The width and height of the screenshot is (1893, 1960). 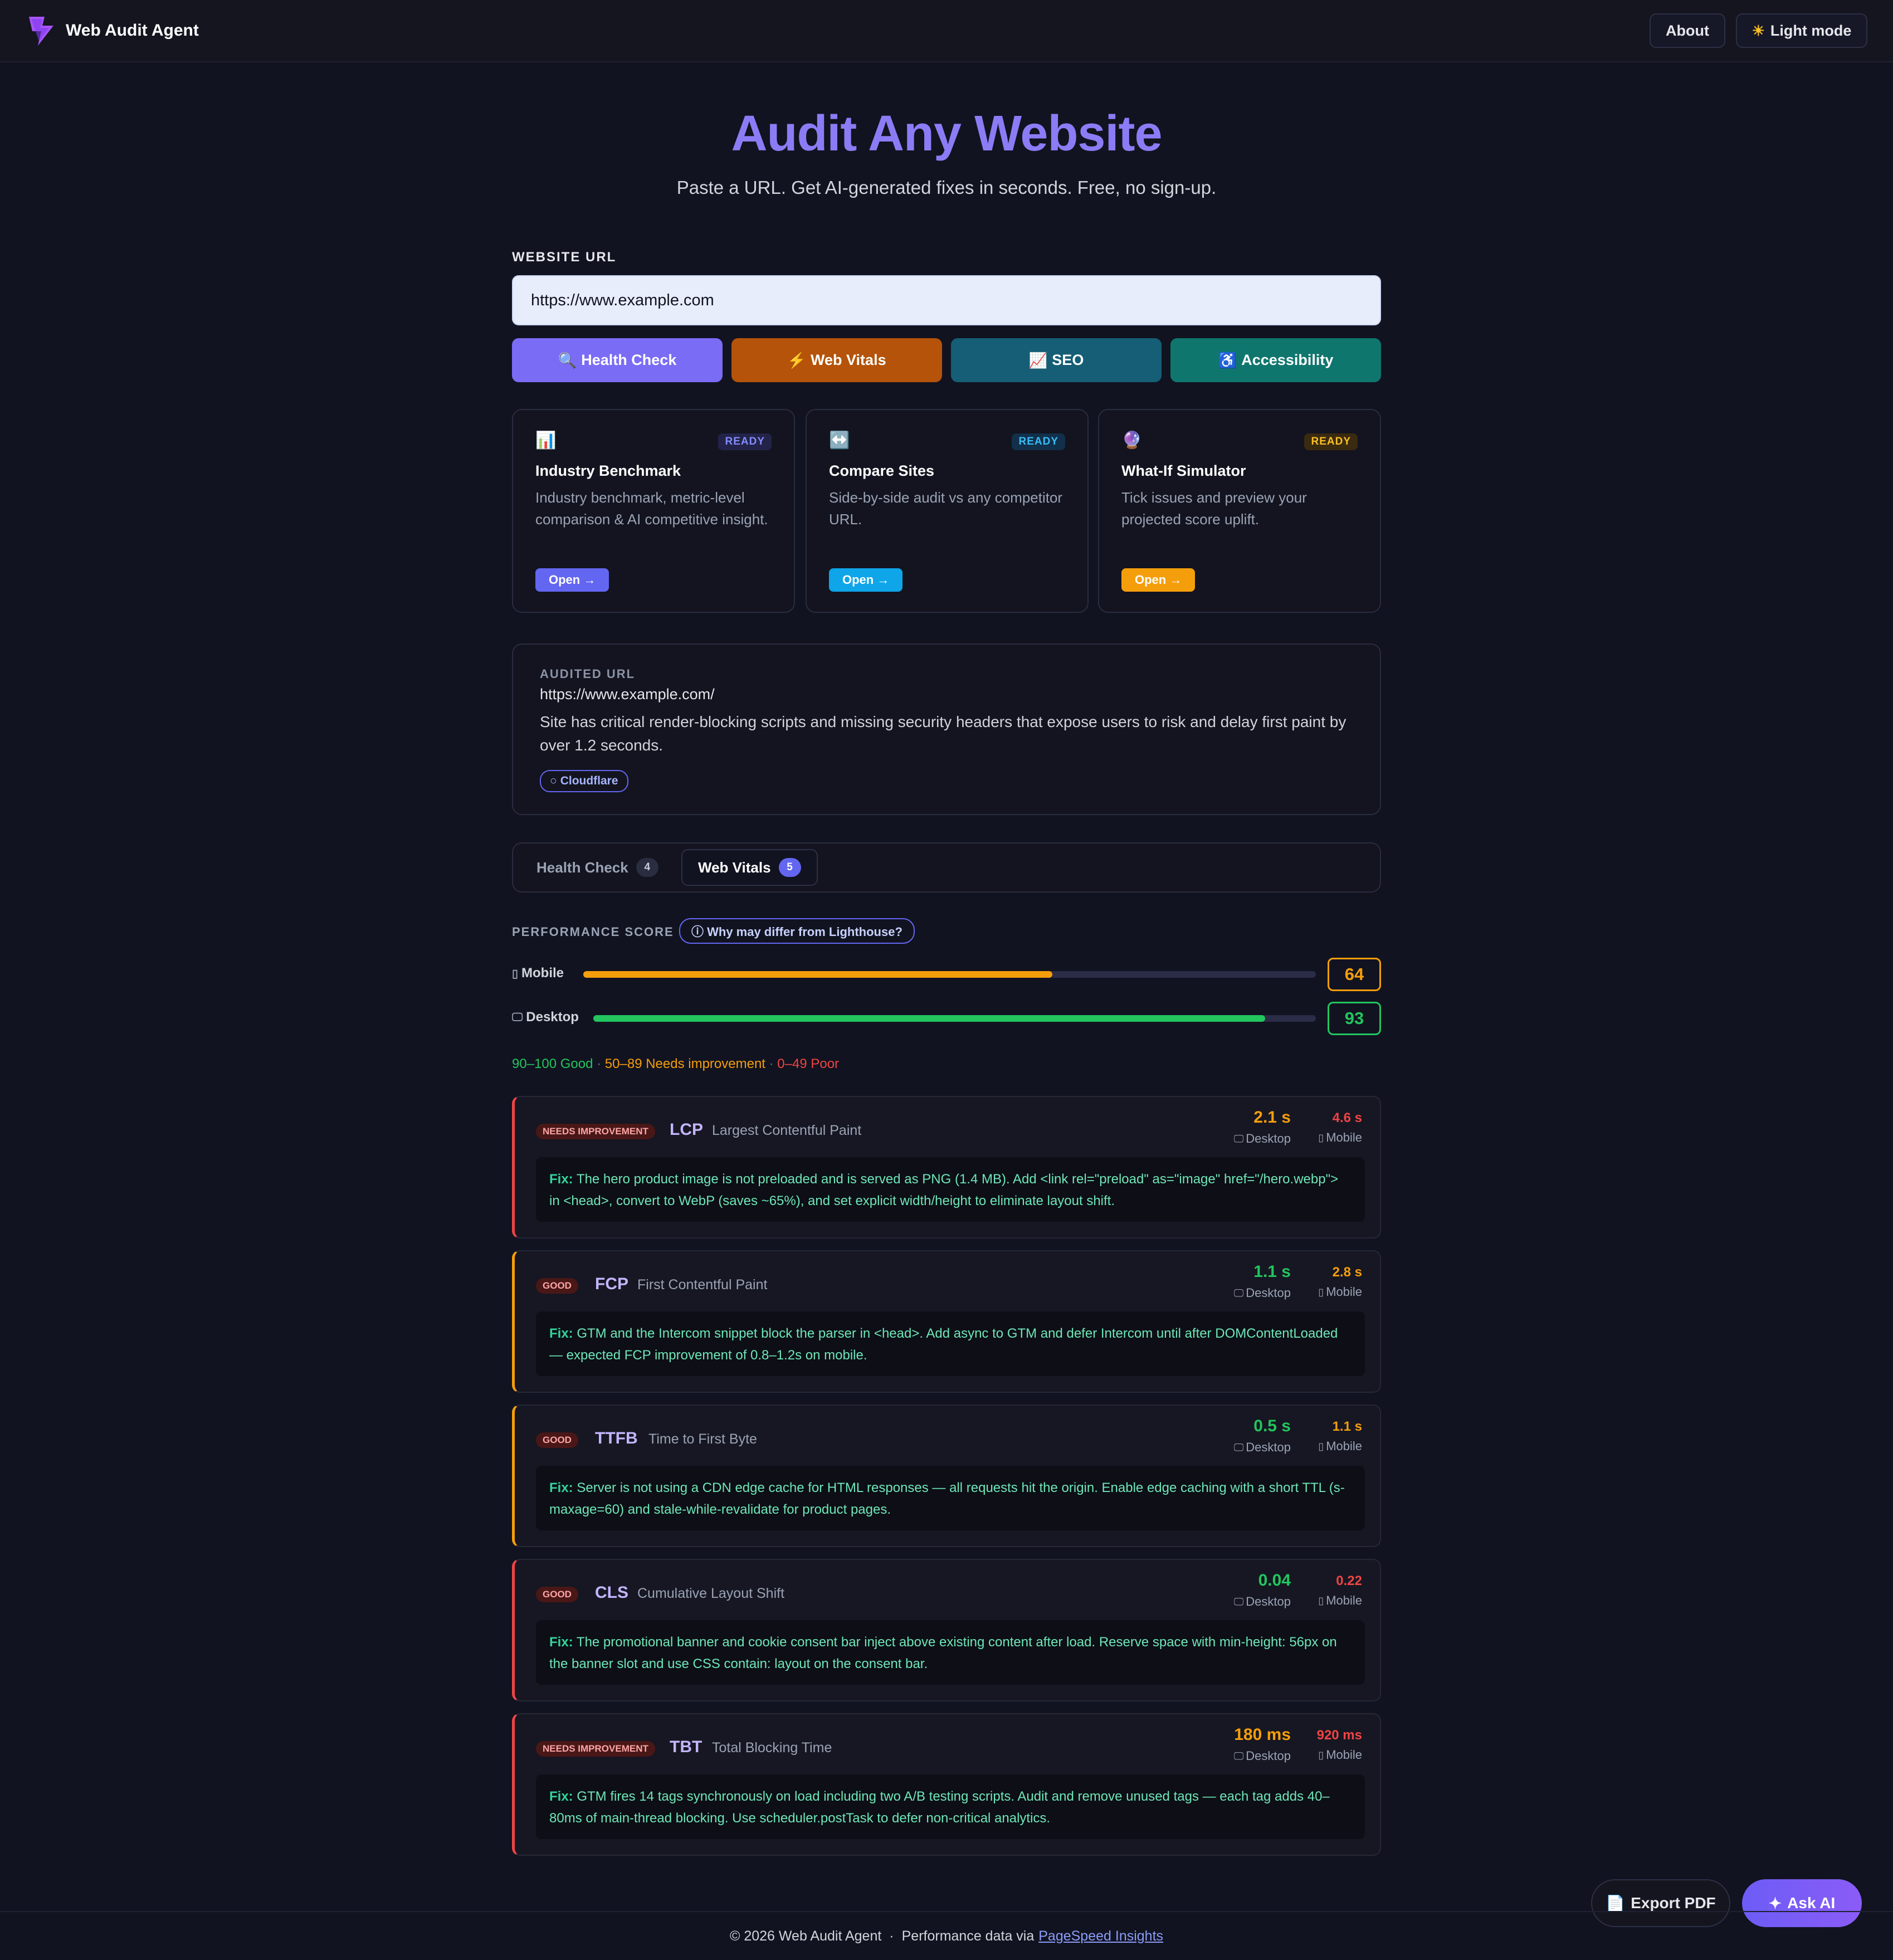 What do you see at coordinates (1068, 360) in the screenshot?
I see `seo-label: SEO` at bounding box center [1068, 360].